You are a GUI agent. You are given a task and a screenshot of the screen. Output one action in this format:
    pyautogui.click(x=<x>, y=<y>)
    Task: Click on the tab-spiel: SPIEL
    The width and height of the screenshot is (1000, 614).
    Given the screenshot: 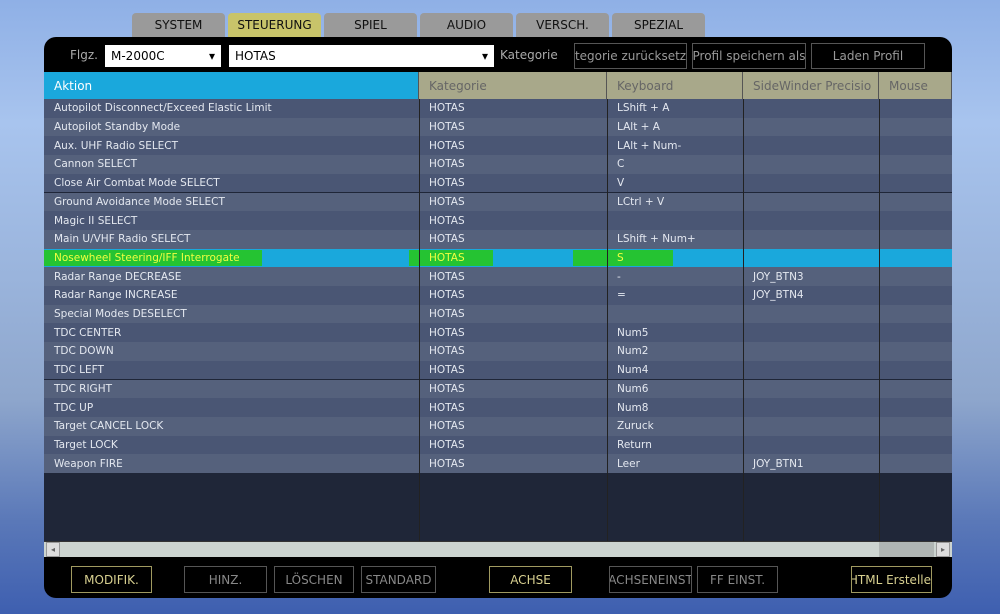 What is the action you would take?
    pyautogui.click(x=370, y=25)
    